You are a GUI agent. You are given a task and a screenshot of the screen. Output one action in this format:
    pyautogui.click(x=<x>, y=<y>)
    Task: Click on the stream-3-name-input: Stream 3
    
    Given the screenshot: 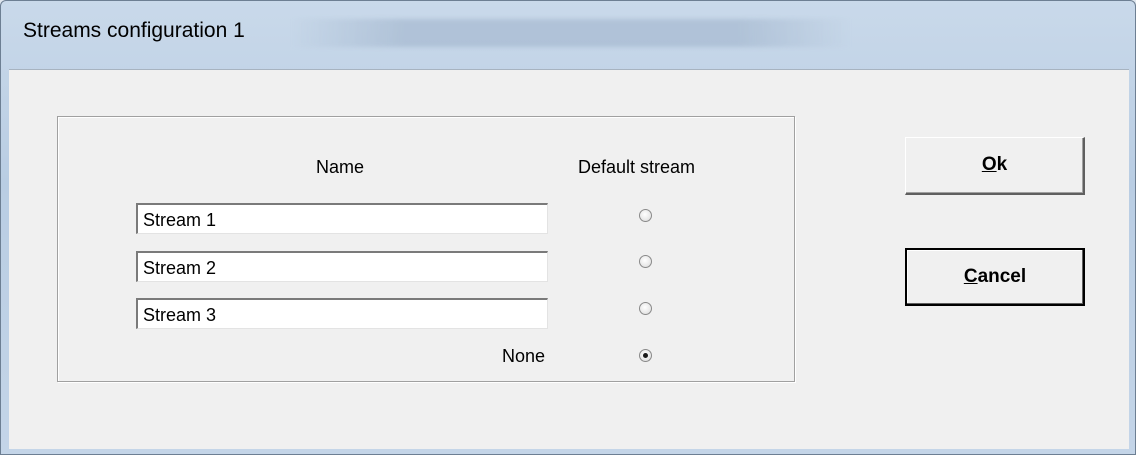 What is the action you would take?
    pyautogui.click(x=342, y=313)
    